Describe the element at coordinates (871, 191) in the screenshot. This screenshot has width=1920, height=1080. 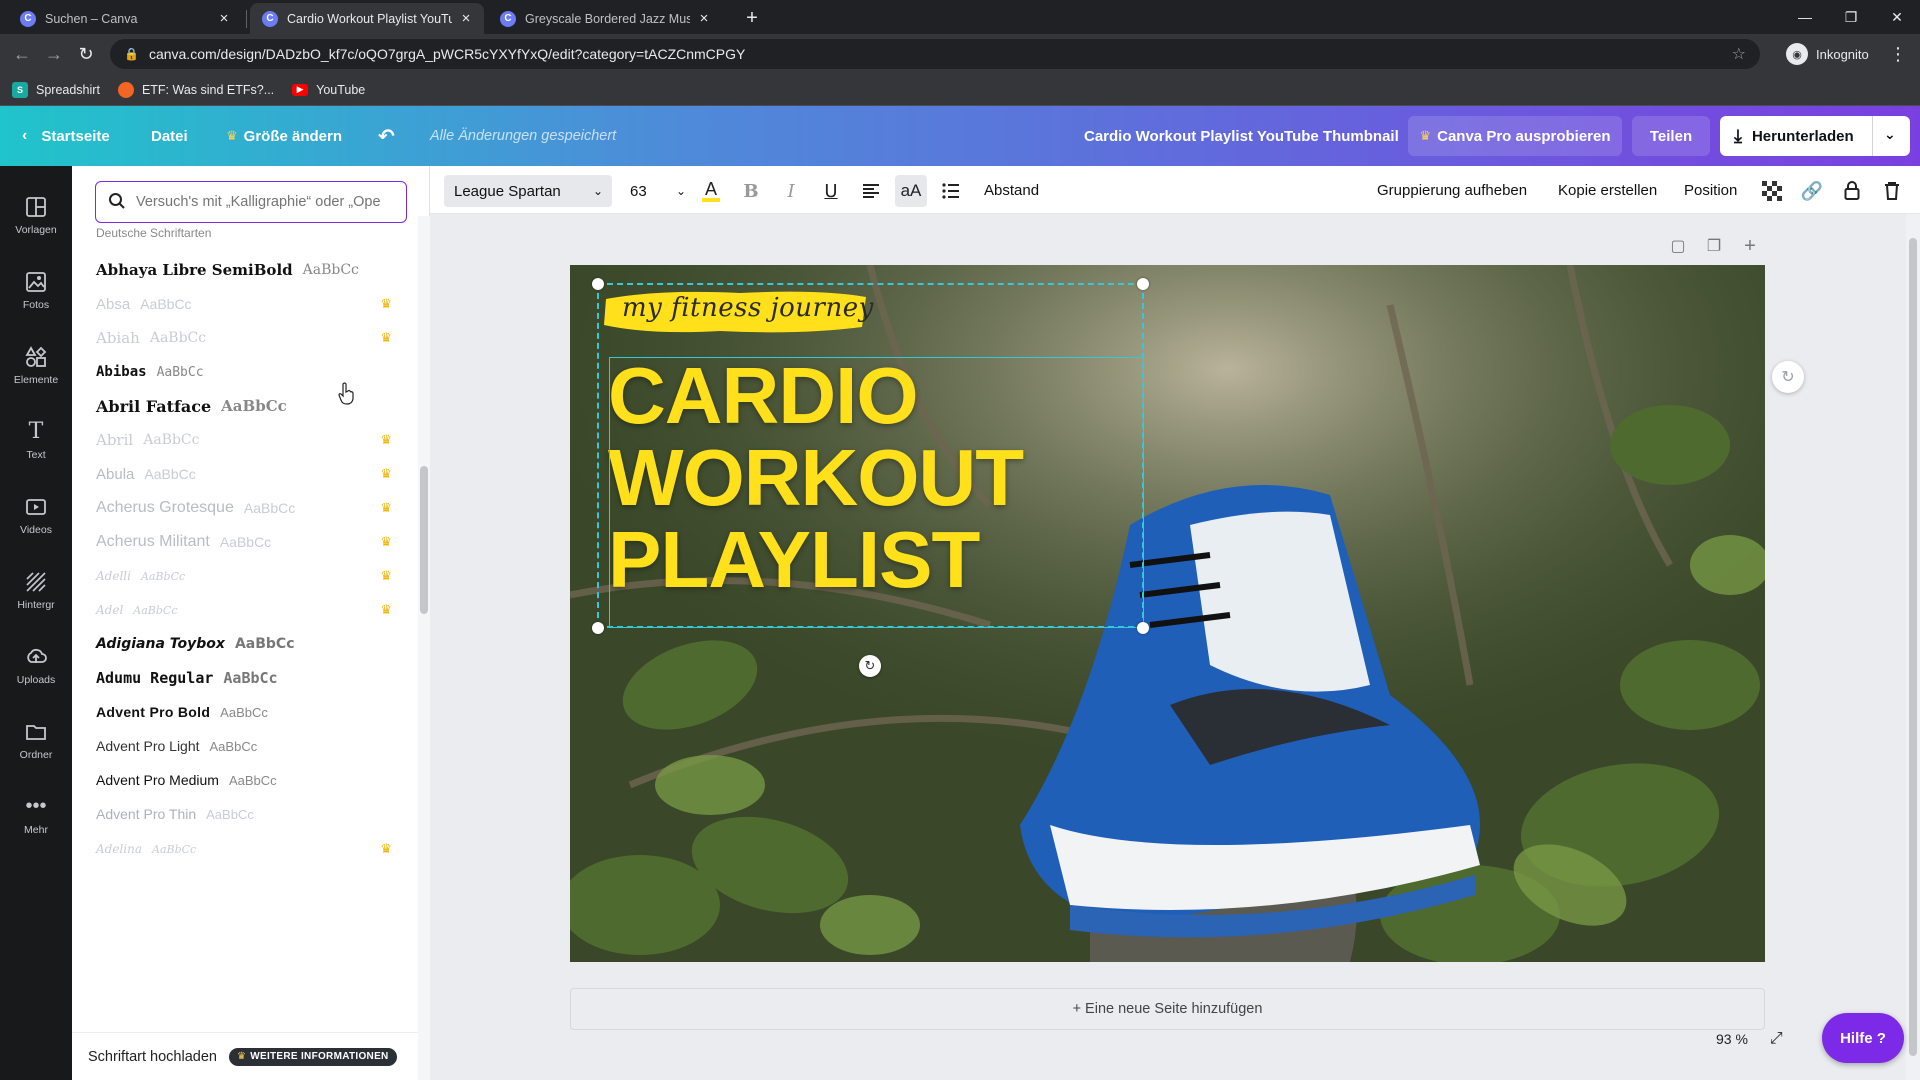
I see `align-left-icon` at that location.